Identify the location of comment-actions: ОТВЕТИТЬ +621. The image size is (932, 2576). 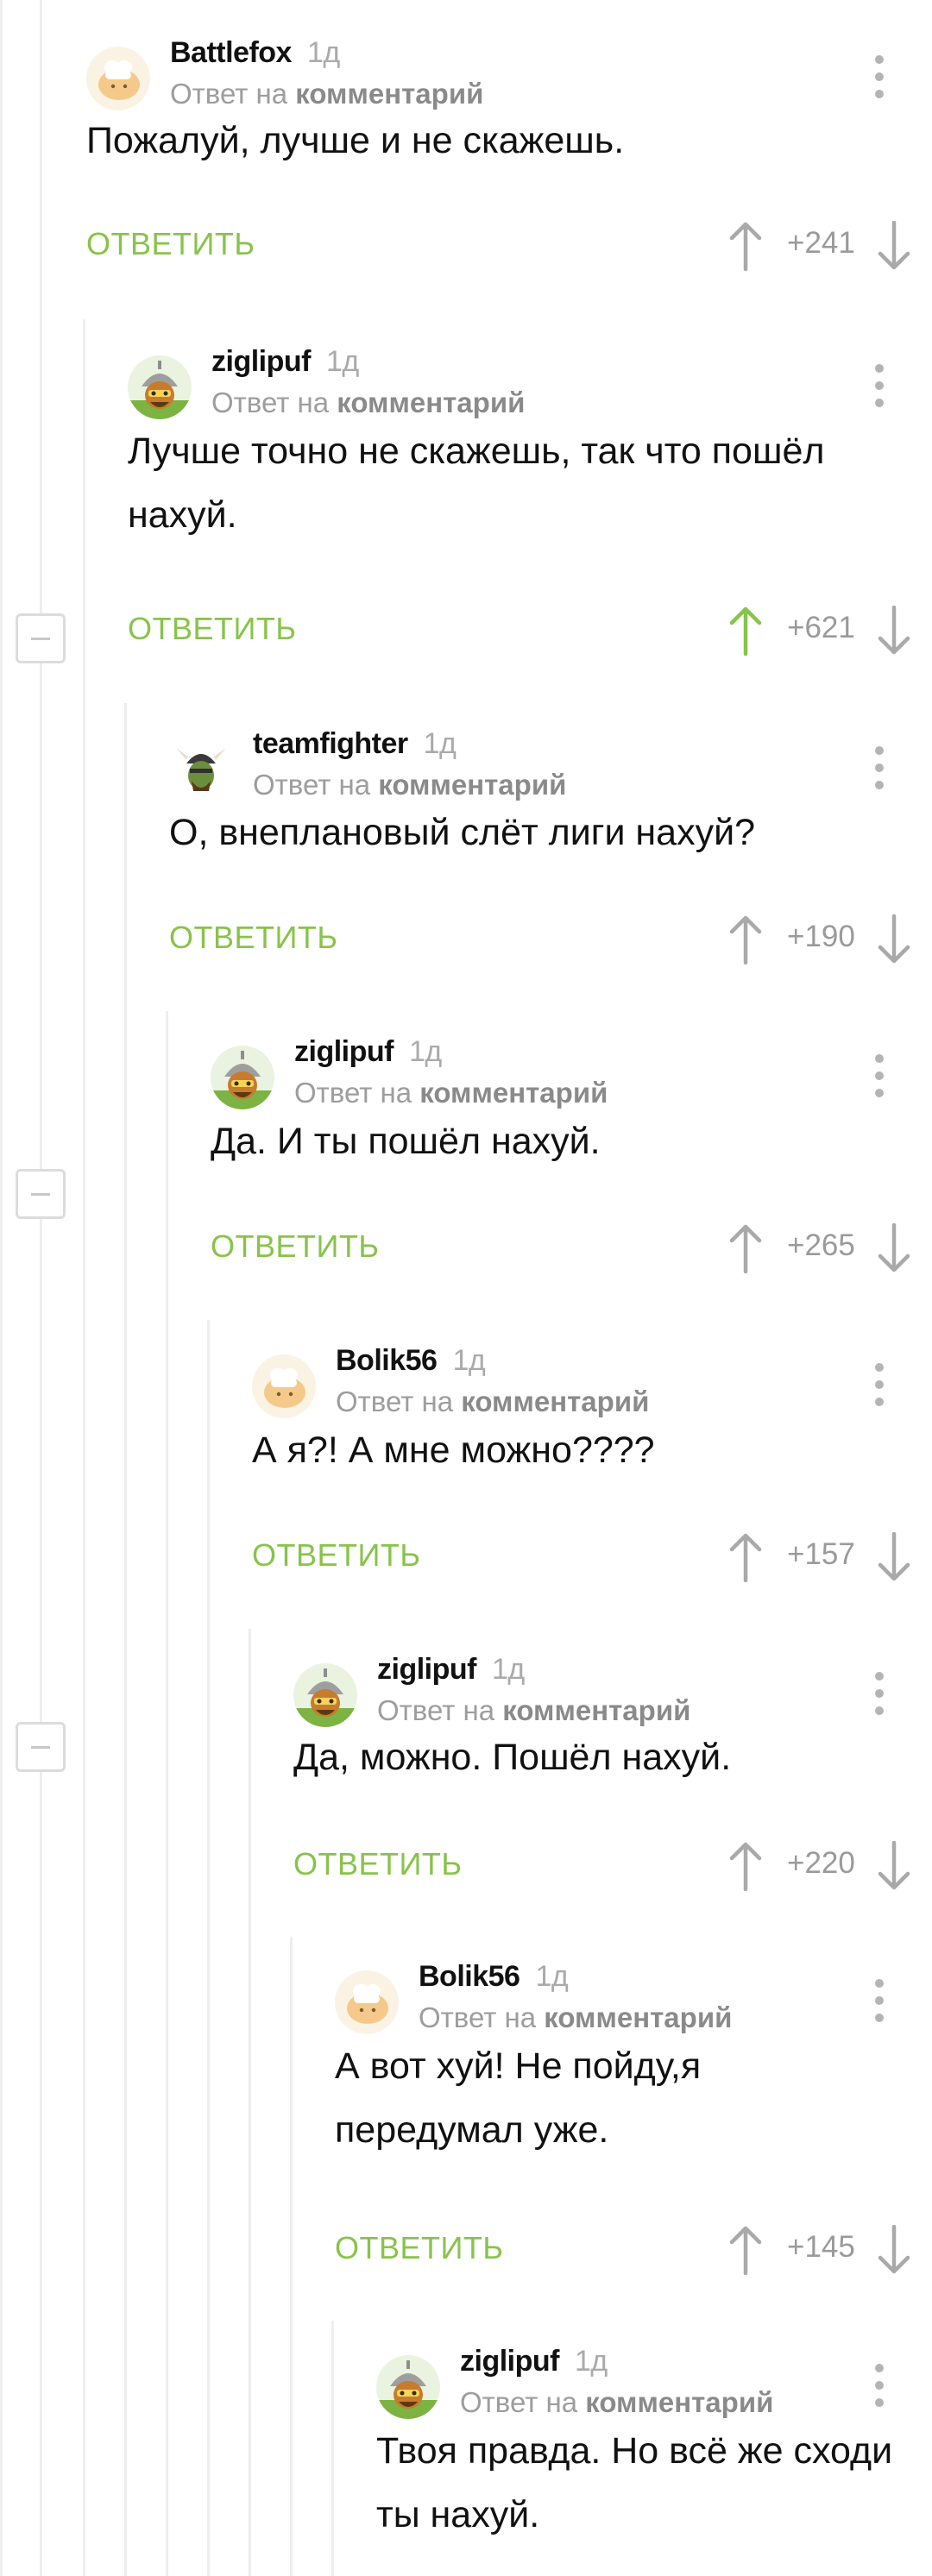
(530, 634).